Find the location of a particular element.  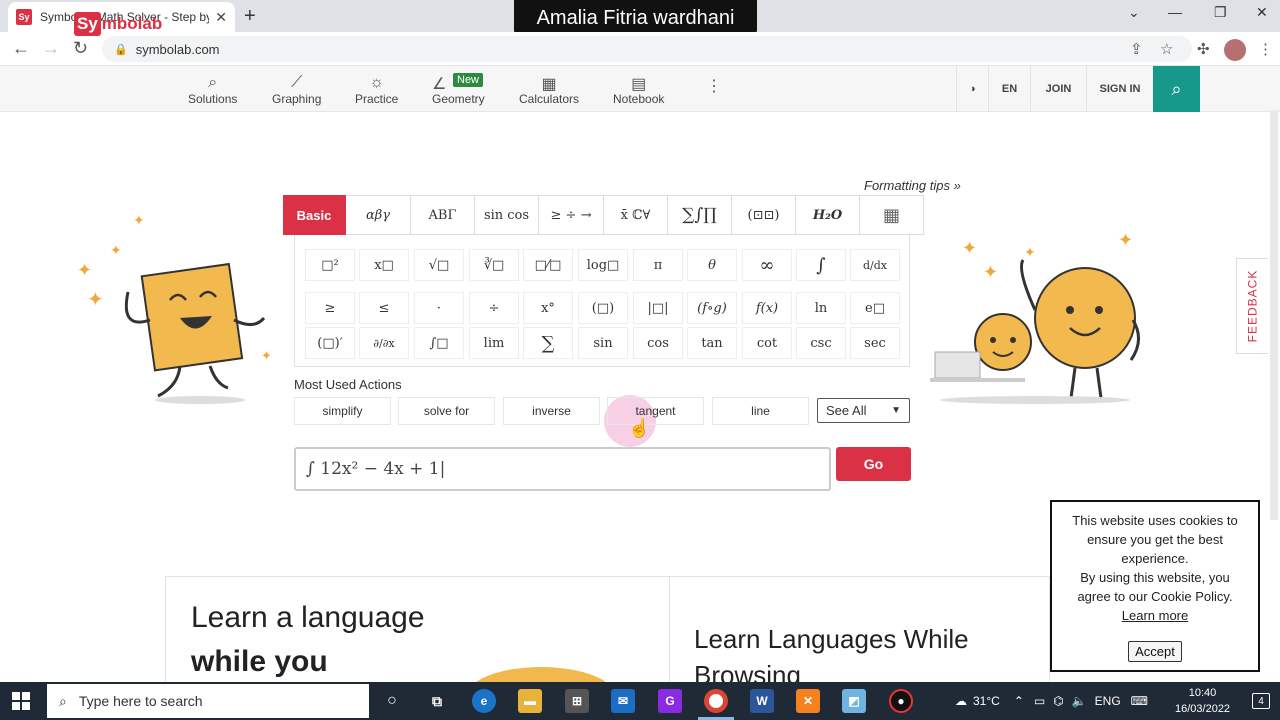

contrast-toggle: ◑ is located at coordinates (972, 89).